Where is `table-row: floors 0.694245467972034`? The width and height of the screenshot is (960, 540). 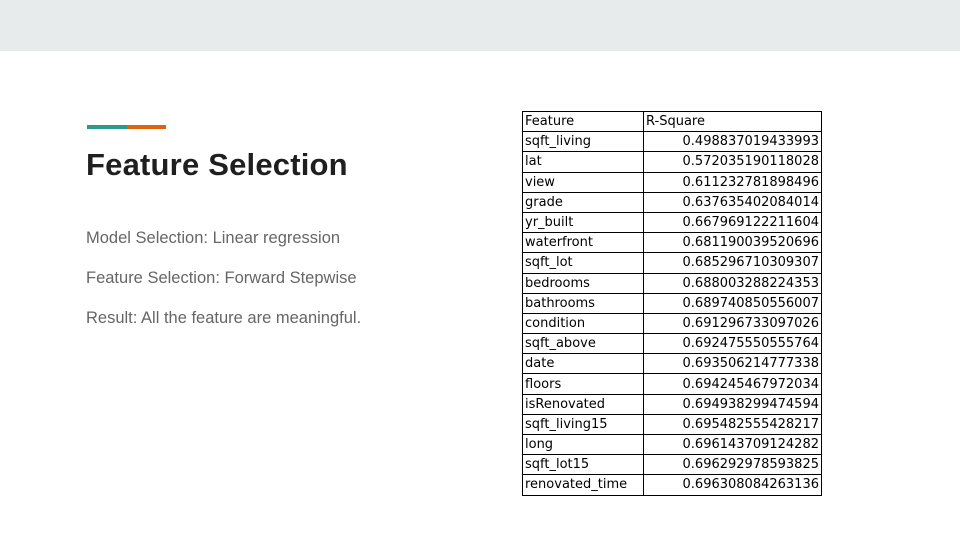
table-row: floors 0.694245467972034 is located at coordinates (672, 384).